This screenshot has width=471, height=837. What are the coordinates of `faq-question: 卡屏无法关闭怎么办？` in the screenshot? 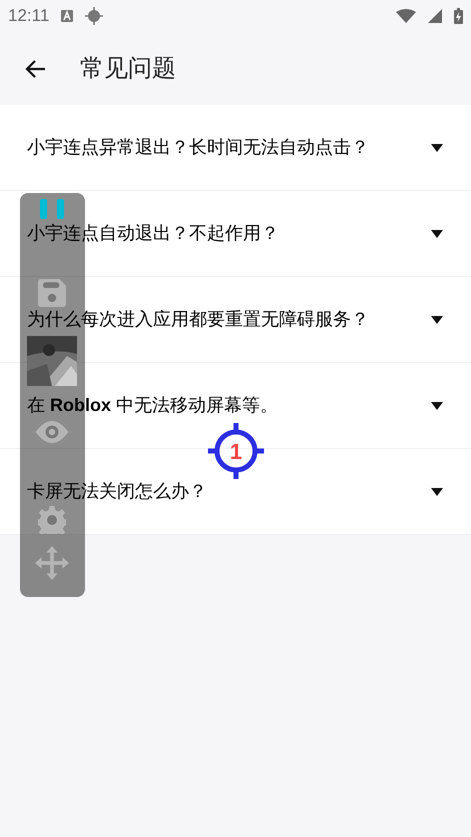 It's located at (117, 491).